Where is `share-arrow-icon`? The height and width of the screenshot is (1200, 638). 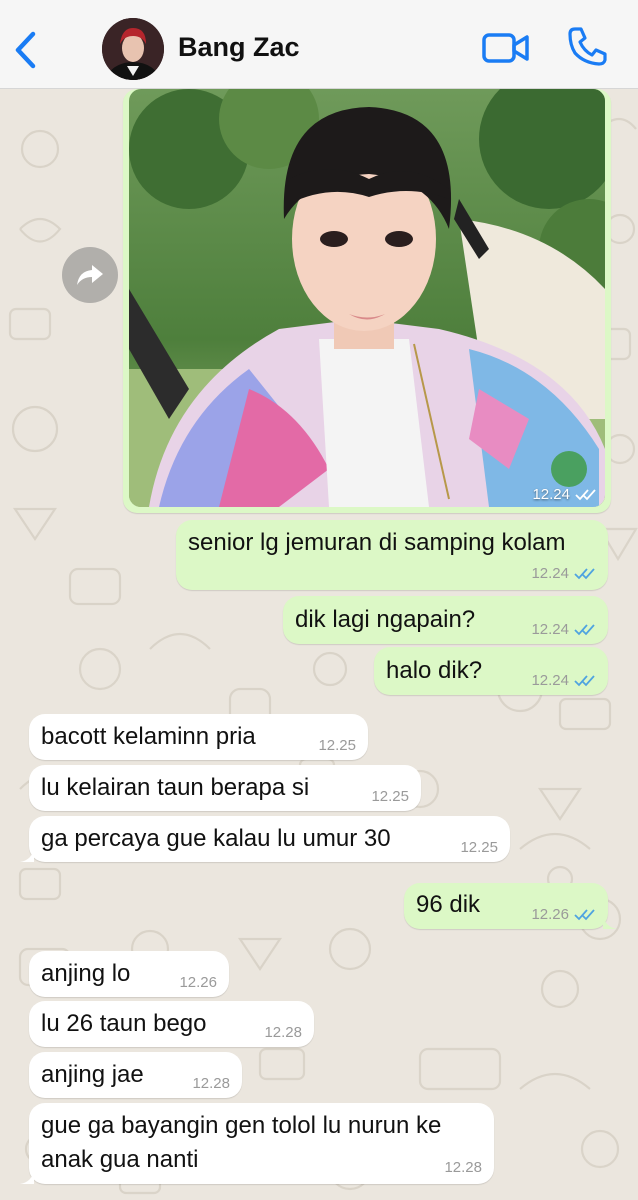 share-arrow-icon is located at coordinates (90, 275).